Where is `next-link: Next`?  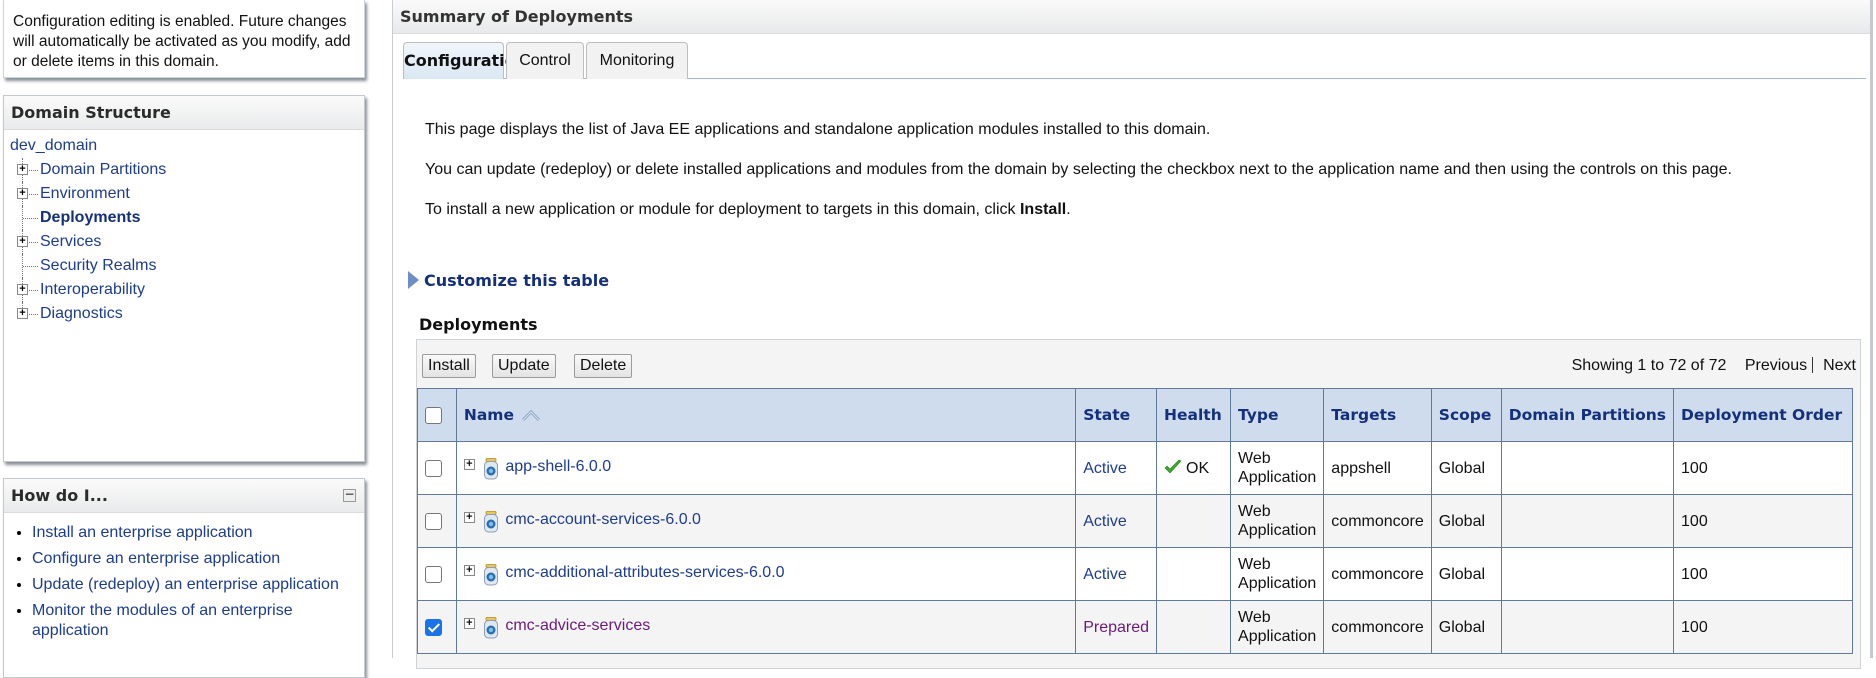
next-link: Next is located at coordinates (1839, 365).